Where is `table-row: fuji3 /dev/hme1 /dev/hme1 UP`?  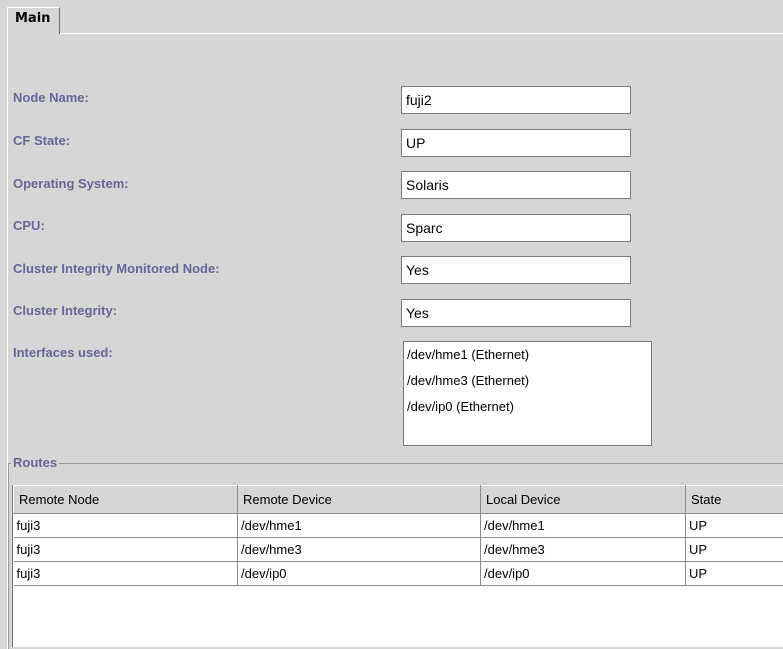
table-row: fuji3 /dev/hme1 /dev/hme1 UP is located at coordinates (398, 525).